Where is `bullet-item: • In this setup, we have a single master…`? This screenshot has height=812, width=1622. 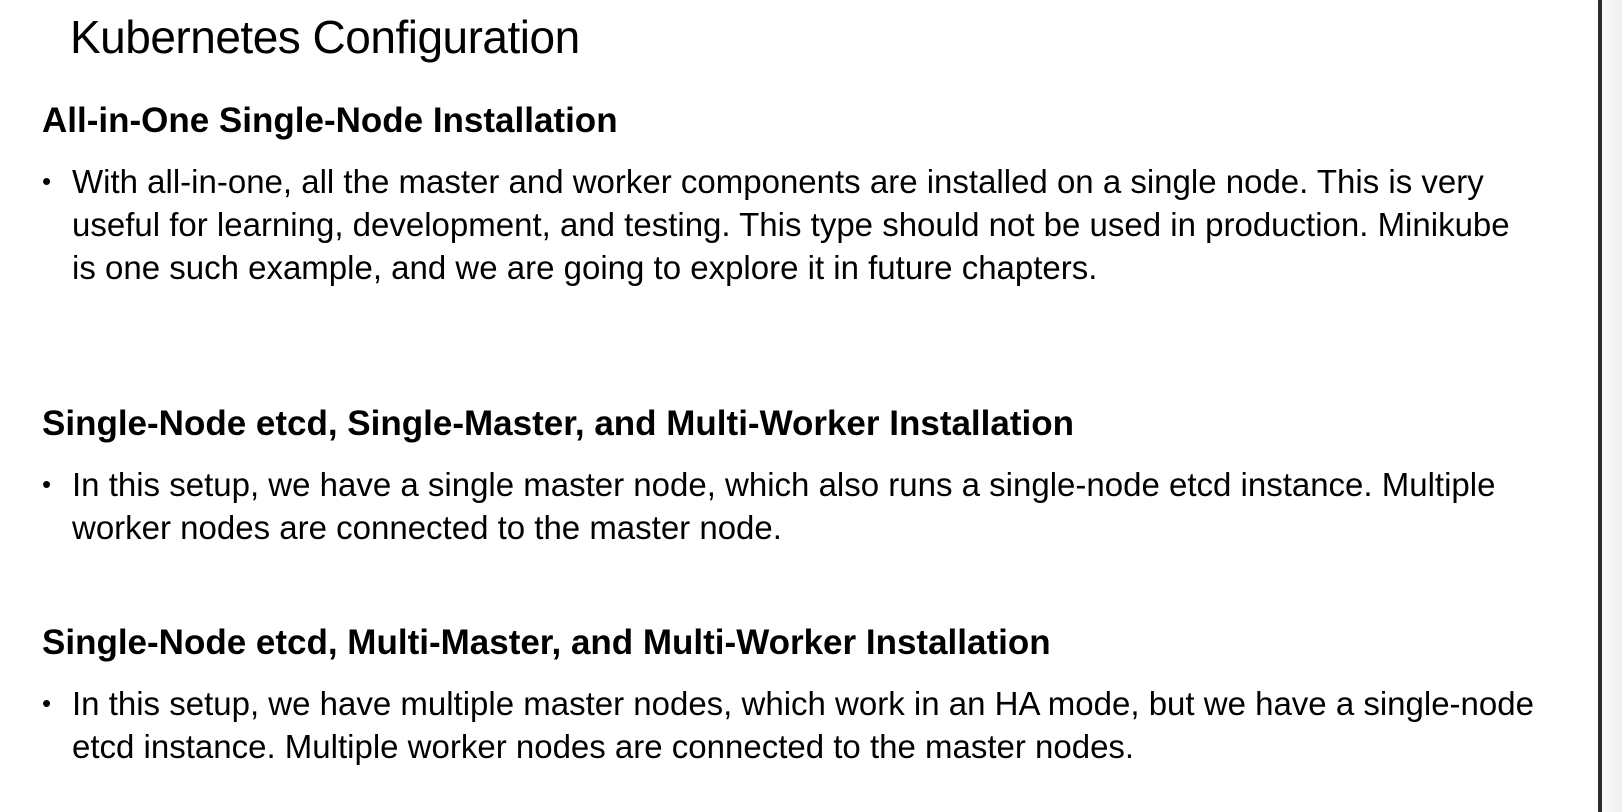
bullet-item: • In this setup, we have a single master… is located at coordinates (792, 506).